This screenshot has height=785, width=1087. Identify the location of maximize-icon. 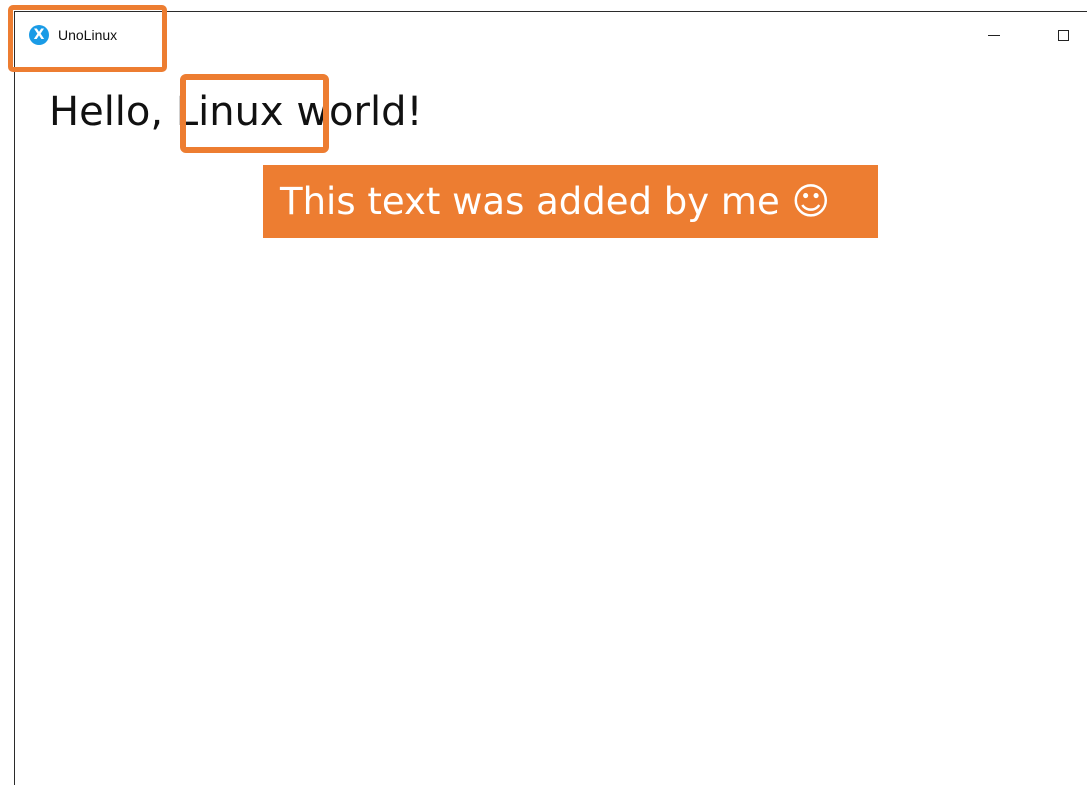
(1063, 35).